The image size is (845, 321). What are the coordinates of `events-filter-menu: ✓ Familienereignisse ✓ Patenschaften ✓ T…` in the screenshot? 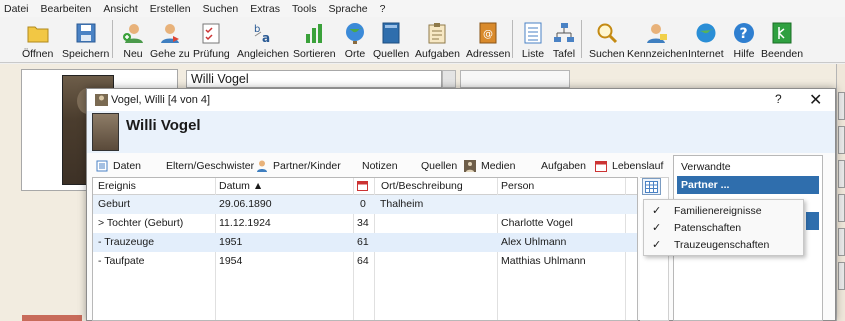 It's located at (723, 227).